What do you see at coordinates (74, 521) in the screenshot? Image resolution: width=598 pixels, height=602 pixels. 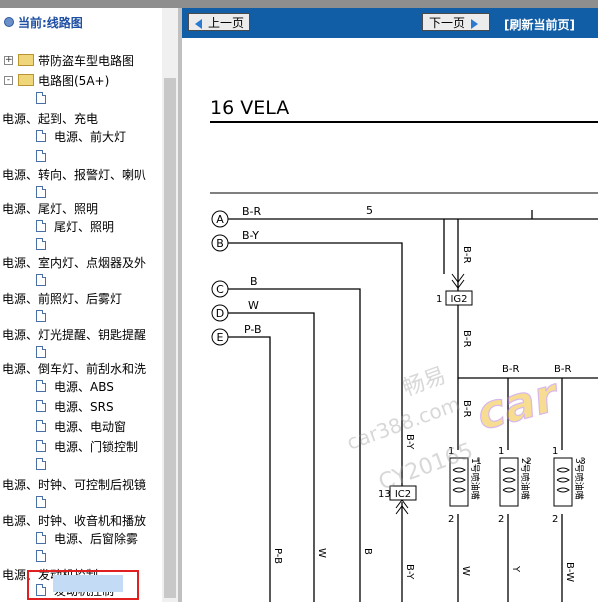 I see `tree-item-label: 电源、时钟、收音机和播放` at bounding box center [74, 521].